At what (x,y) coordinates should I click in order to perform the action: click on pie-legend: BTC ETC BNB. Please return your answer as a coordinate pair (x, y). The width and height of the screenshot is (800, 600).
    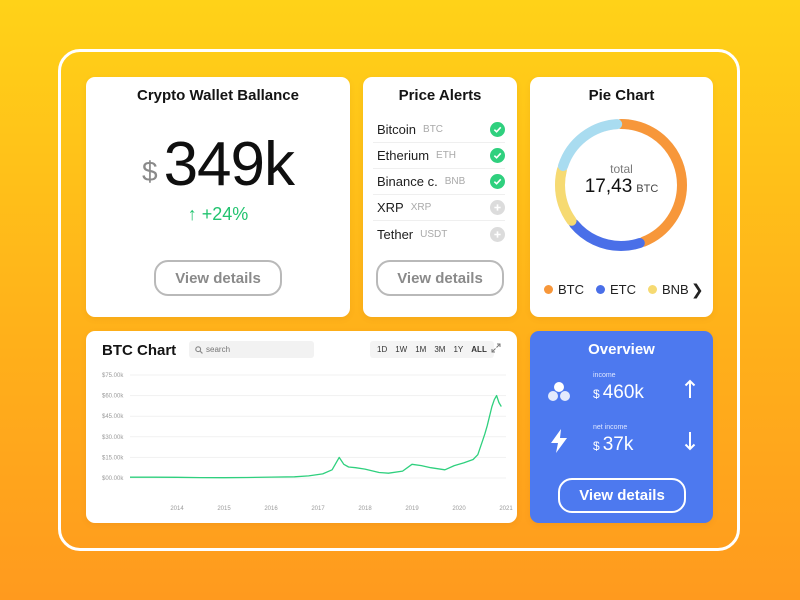
    Looking at the image, I should click on (622, 289).